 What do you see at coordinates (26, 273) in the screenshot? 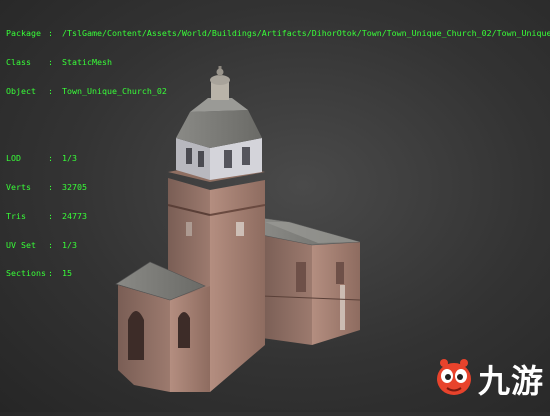
I see `stat-key: Sections` at bounding box center [26, 273].